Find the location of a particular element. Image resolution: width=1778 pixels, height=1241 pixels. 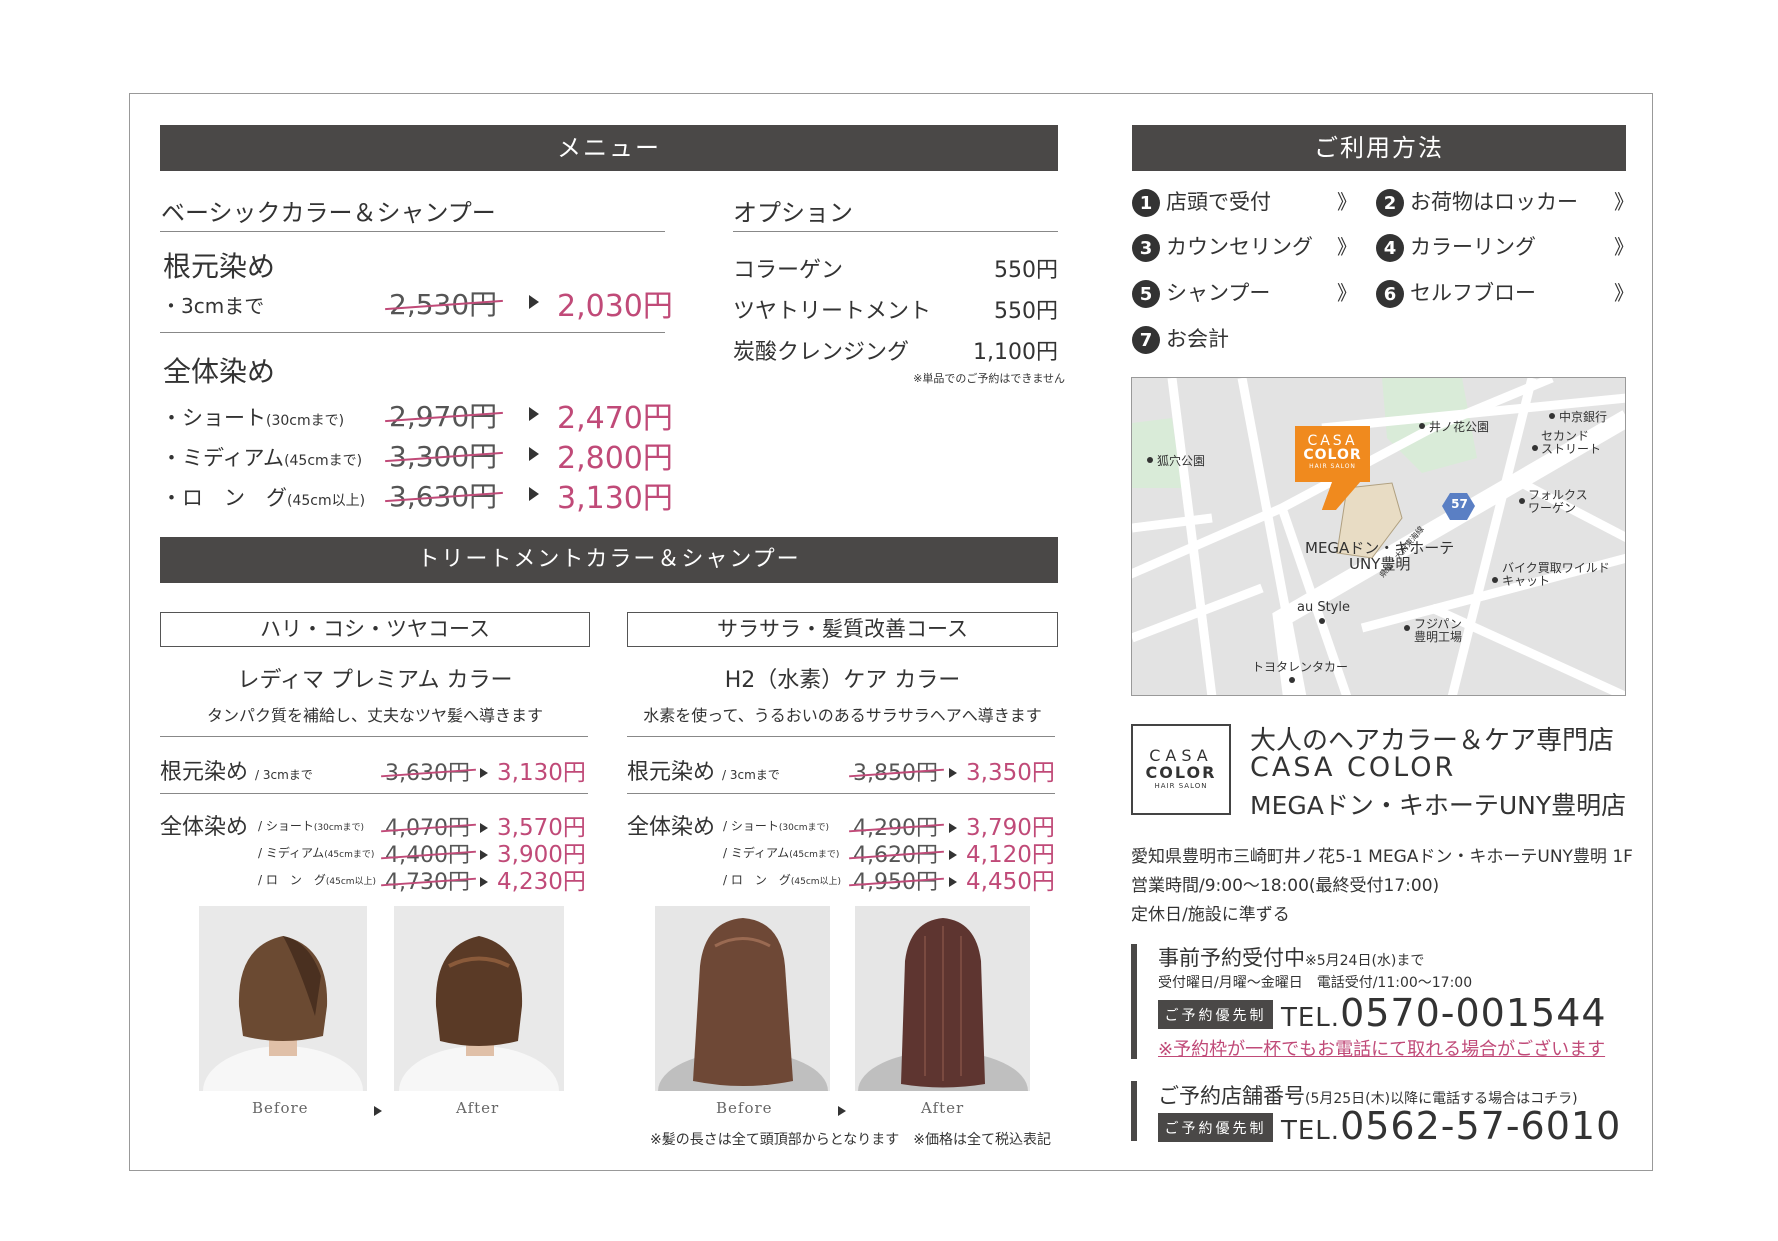

map-label-toyota: トヨタレンタカー is located at coordinates (1300, 667).